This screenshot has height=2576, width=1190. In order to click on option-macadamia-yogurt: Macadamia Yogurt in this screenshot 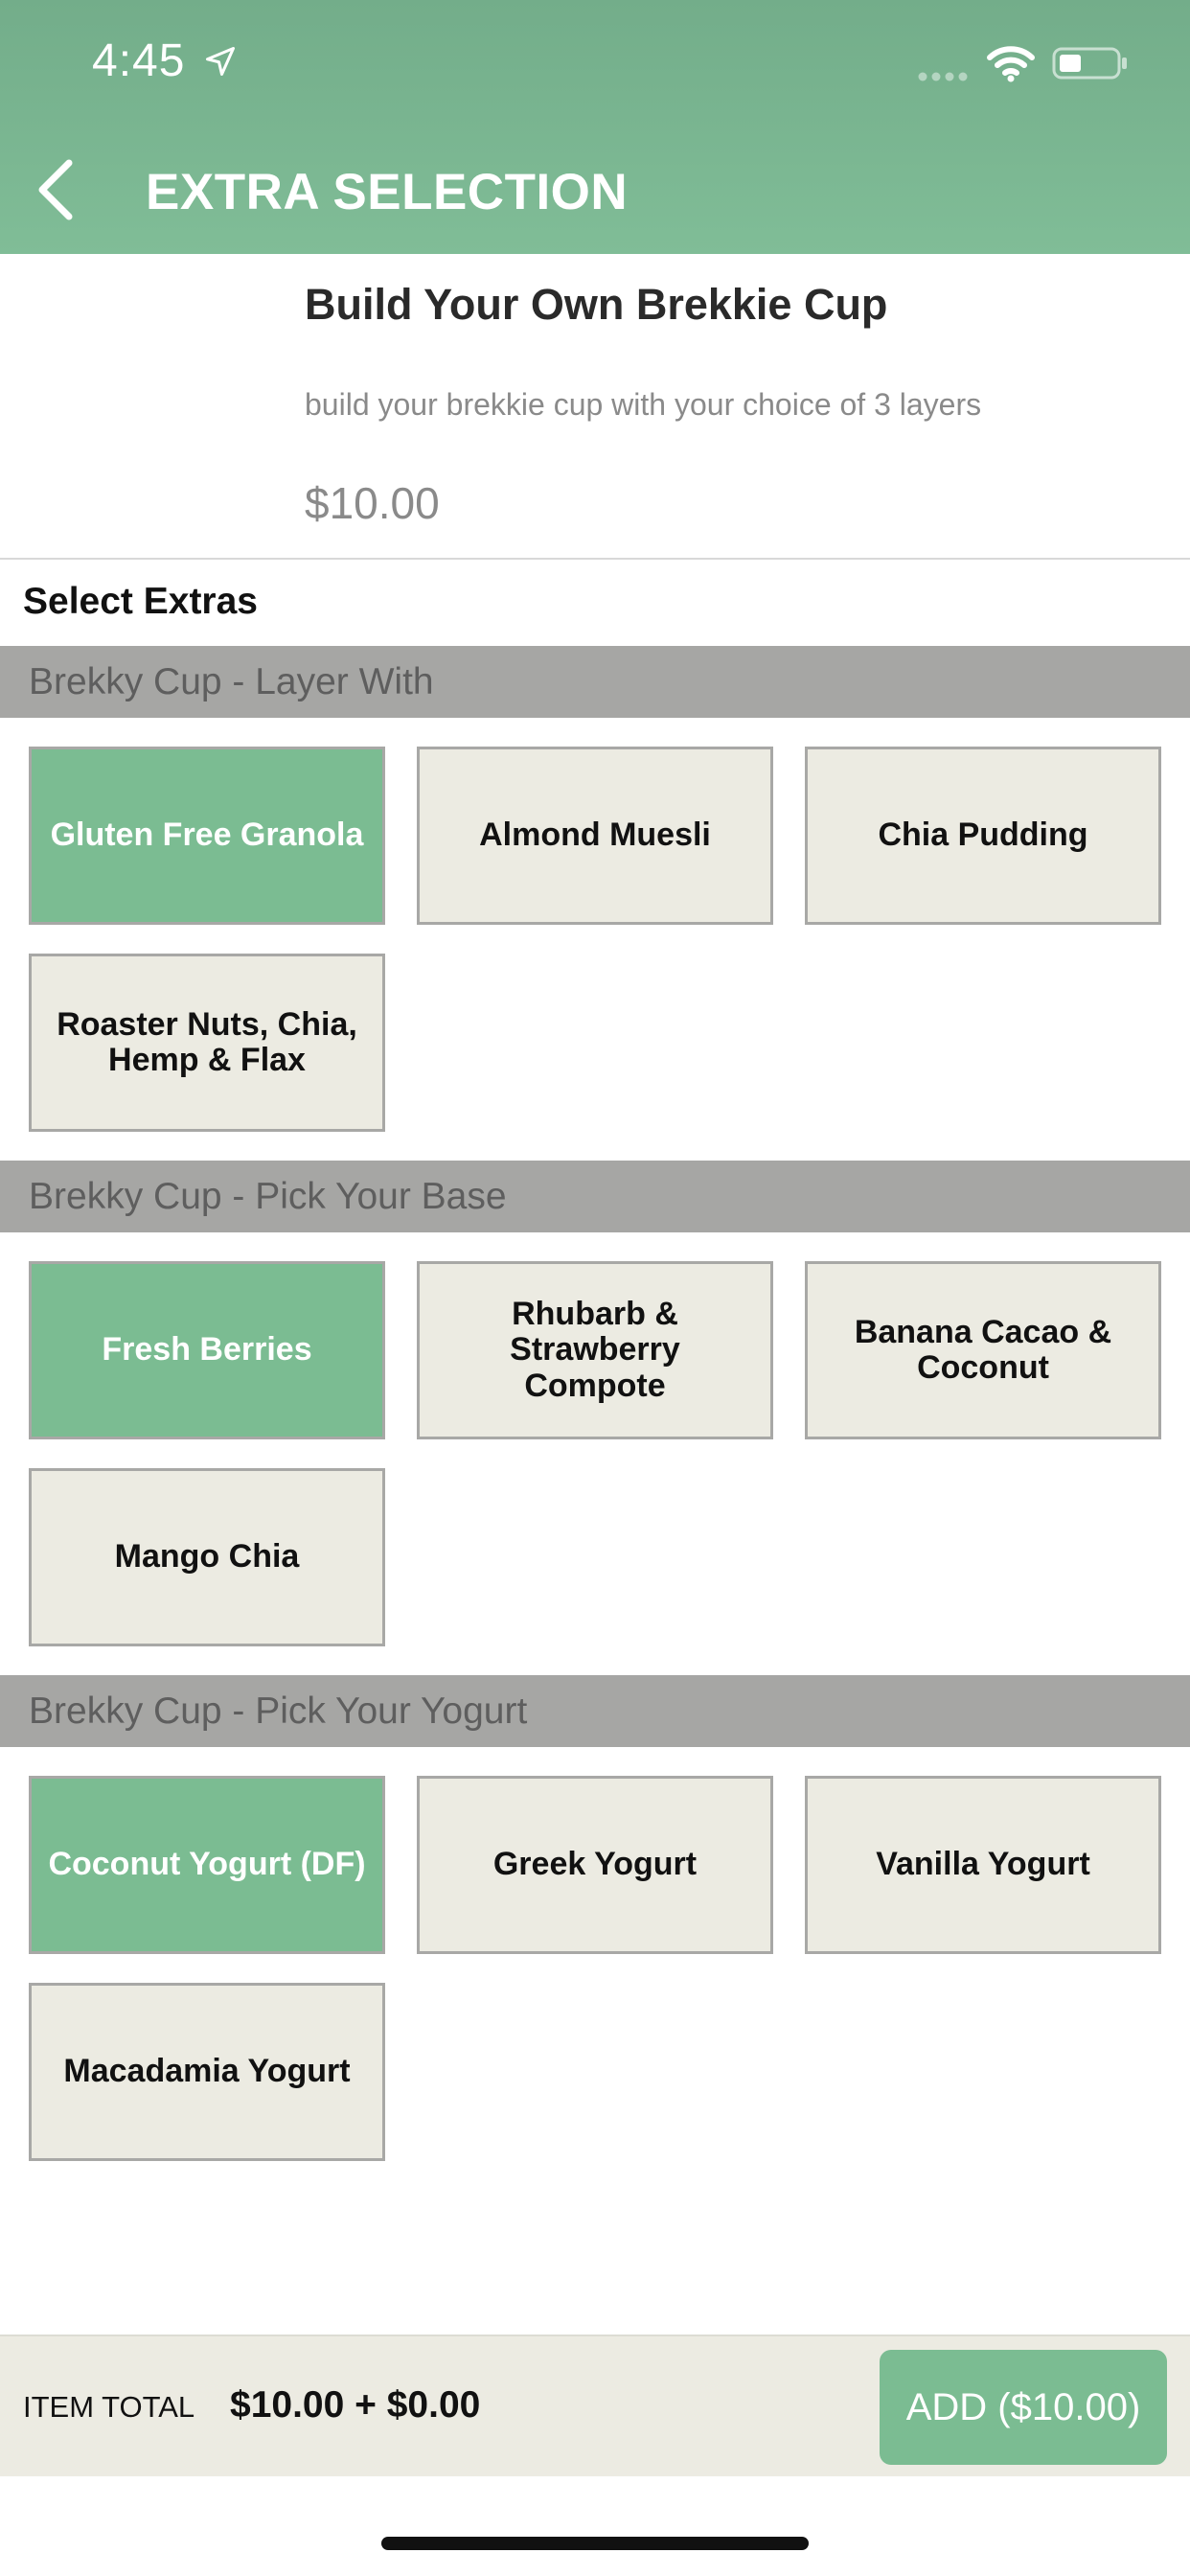, I will do `click(207, 2072)`.